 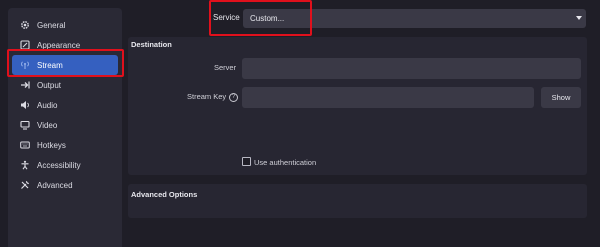 I want to click on advanced-options-panel: Advanced Options, so click(x=357, y=201).